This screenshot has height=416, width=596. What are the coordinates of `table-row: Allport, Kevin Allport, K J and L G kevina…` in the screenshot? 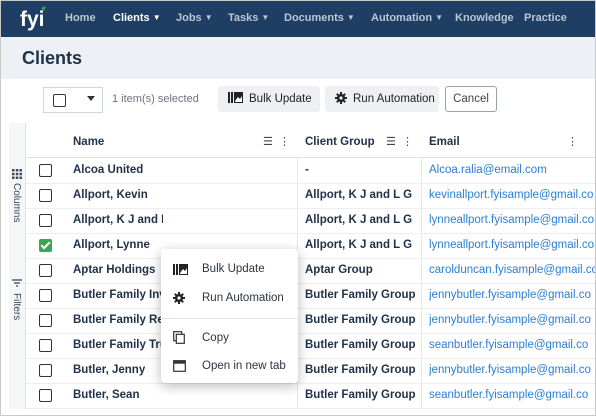 It's located at (310, 196).